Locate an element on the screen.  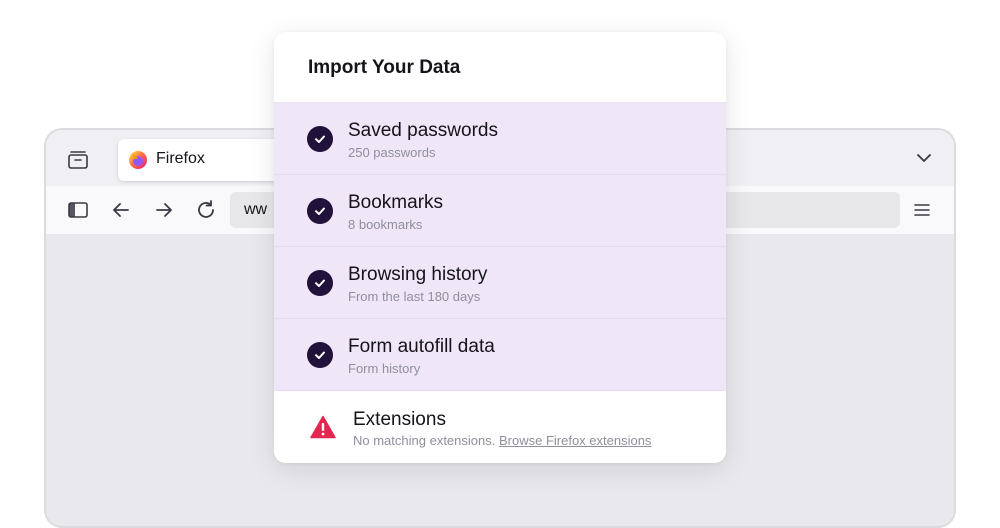
back-arrow-icon is located at coordinates (121, 210).